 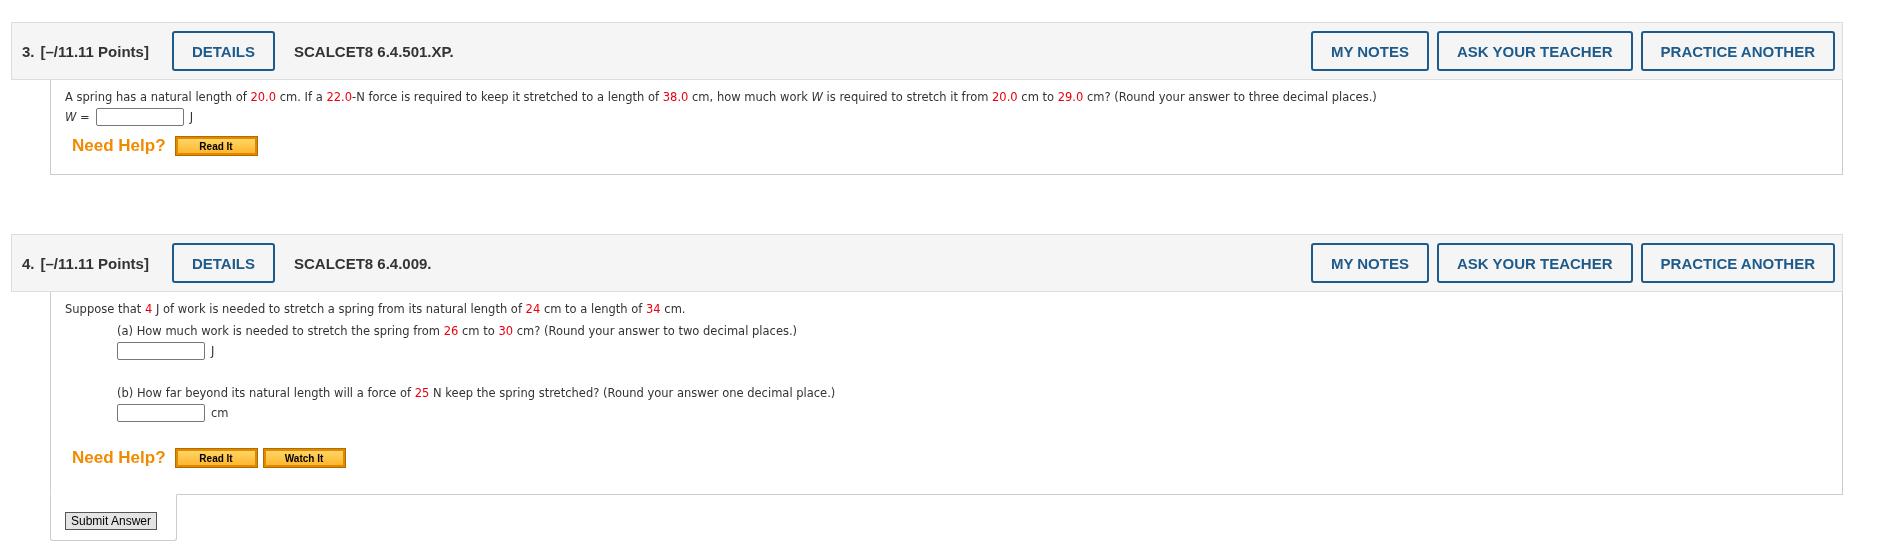 I want to click on submit-answer-button: Submit Answer, so click(x=111, y=521).